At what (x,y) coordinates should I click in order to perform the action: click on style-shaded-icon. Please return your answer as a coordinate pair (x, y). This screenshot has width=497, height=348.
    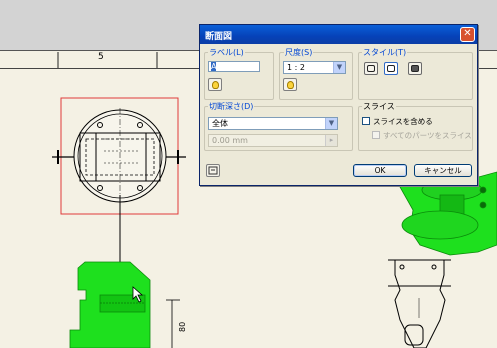
    Looking at the image, I should click on (415, 68).